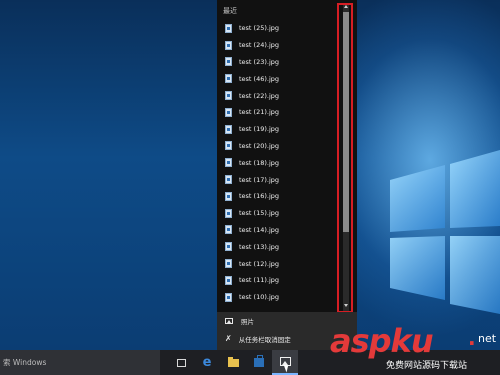  I want to click on list-item: test (15).jpg, so click(283, 213).